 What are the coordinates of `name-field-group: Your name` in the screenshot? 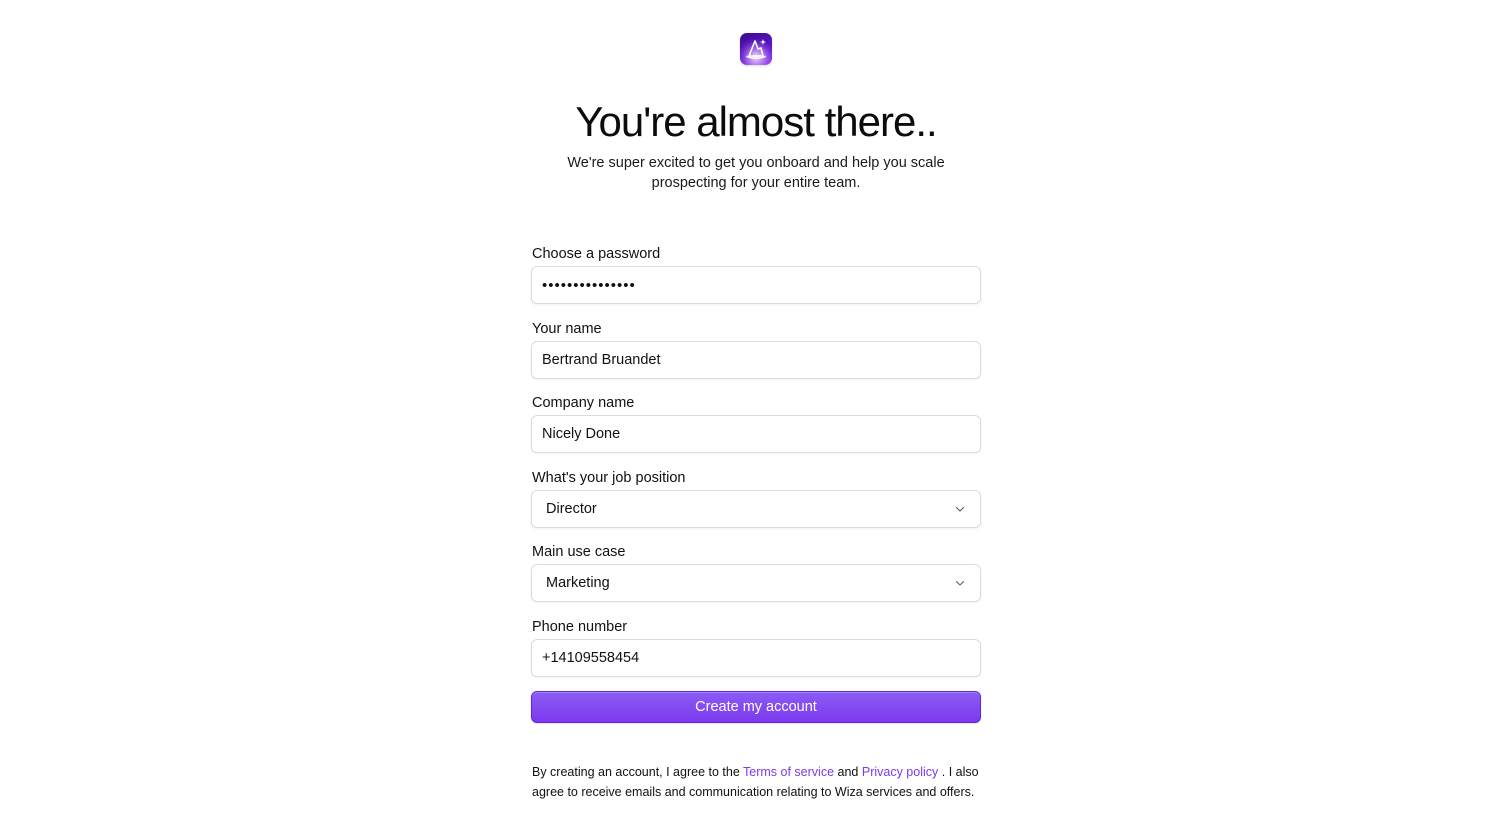 It's located at (756, 356).